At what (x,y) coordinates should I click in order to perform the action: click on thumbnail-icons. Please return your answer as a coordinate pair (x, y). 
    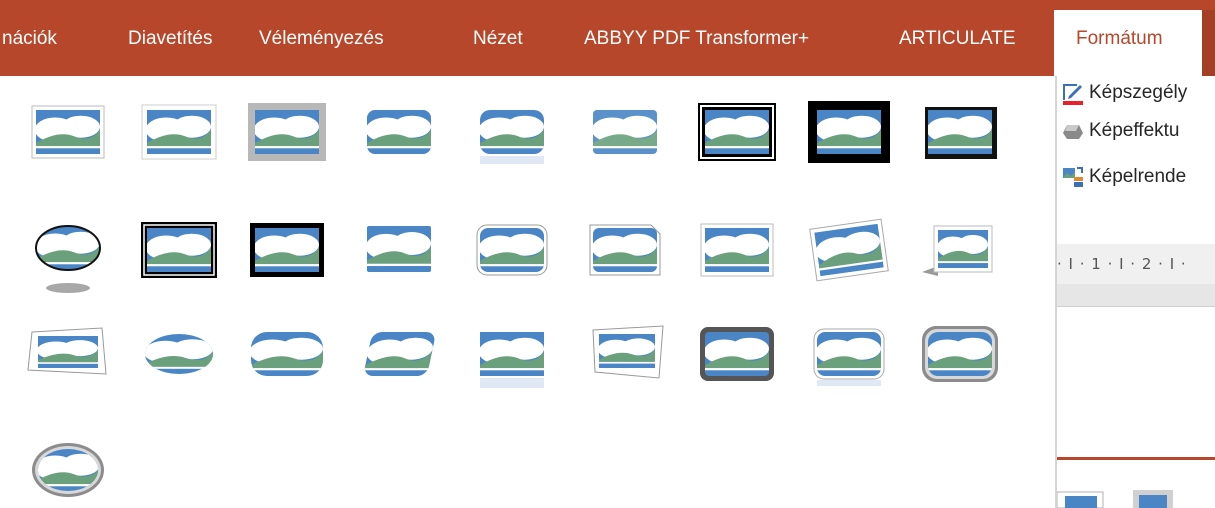
    Looking at the image, I should click on (1115, 499).